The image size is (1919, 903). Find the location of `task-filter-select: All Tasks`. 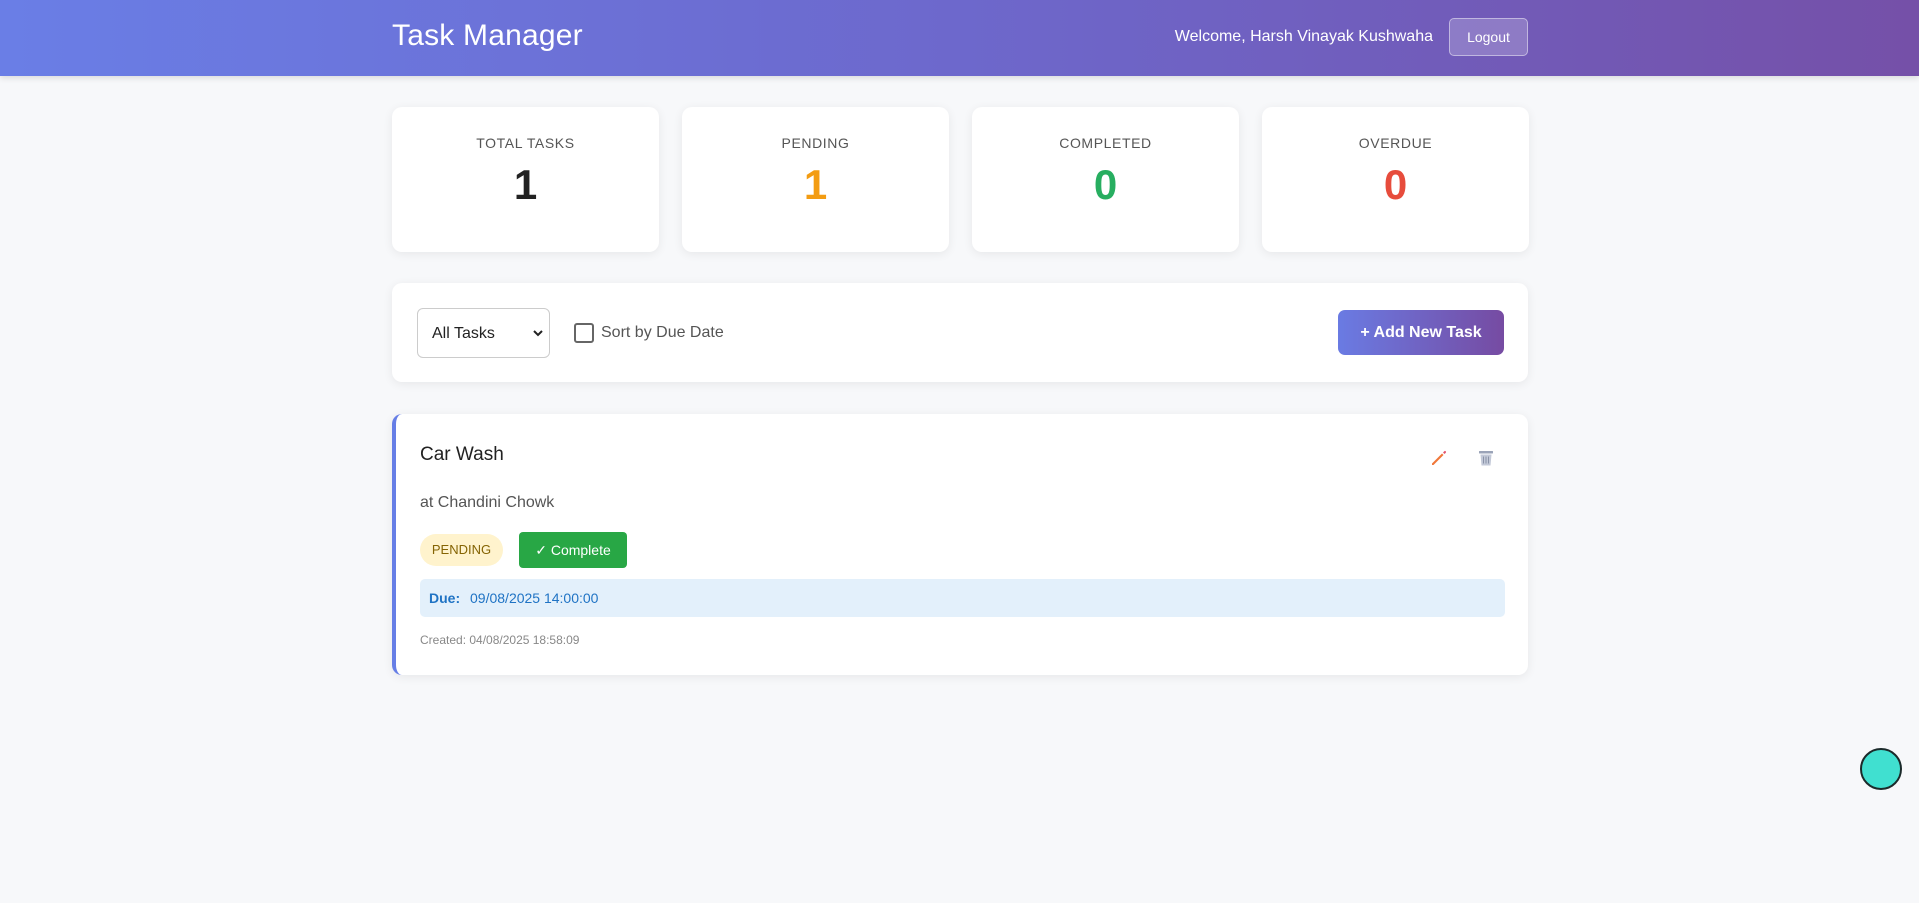

task-filter-select: All Tasks is located at coordinates (483, 333).